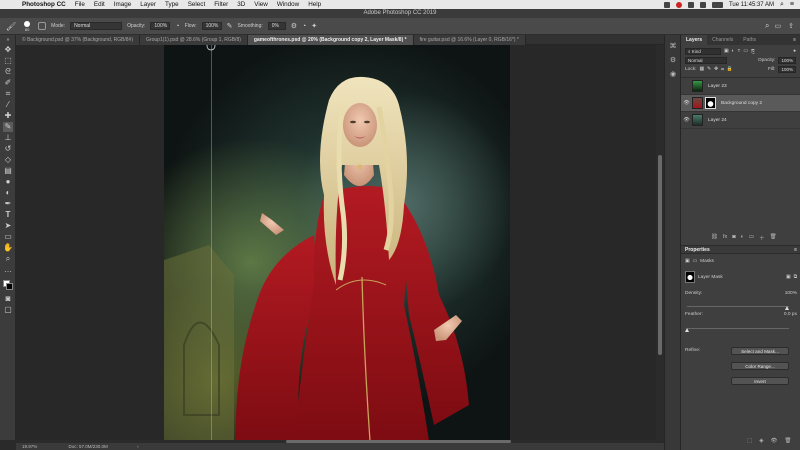  I want to click on dropbox-icon, so click(666, 4).